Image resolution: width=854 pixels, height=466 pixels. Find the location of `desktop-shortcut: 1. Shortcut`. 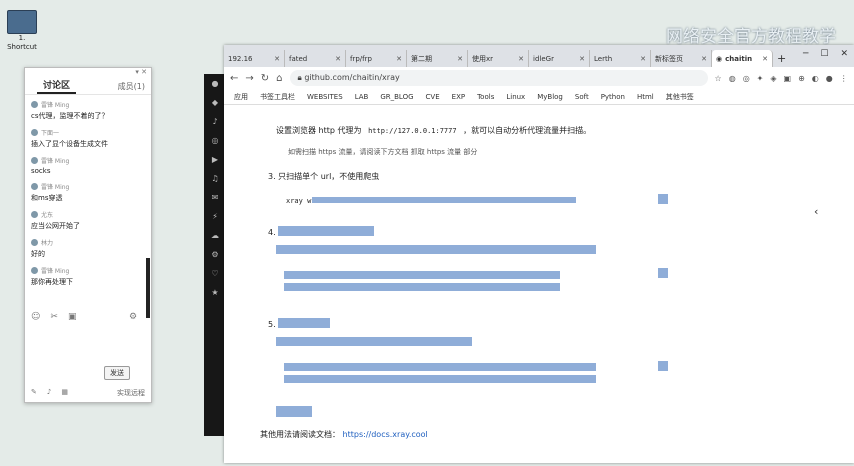

desktop-shortcut: 1. Shortcut is located at coordinates (22, 31).